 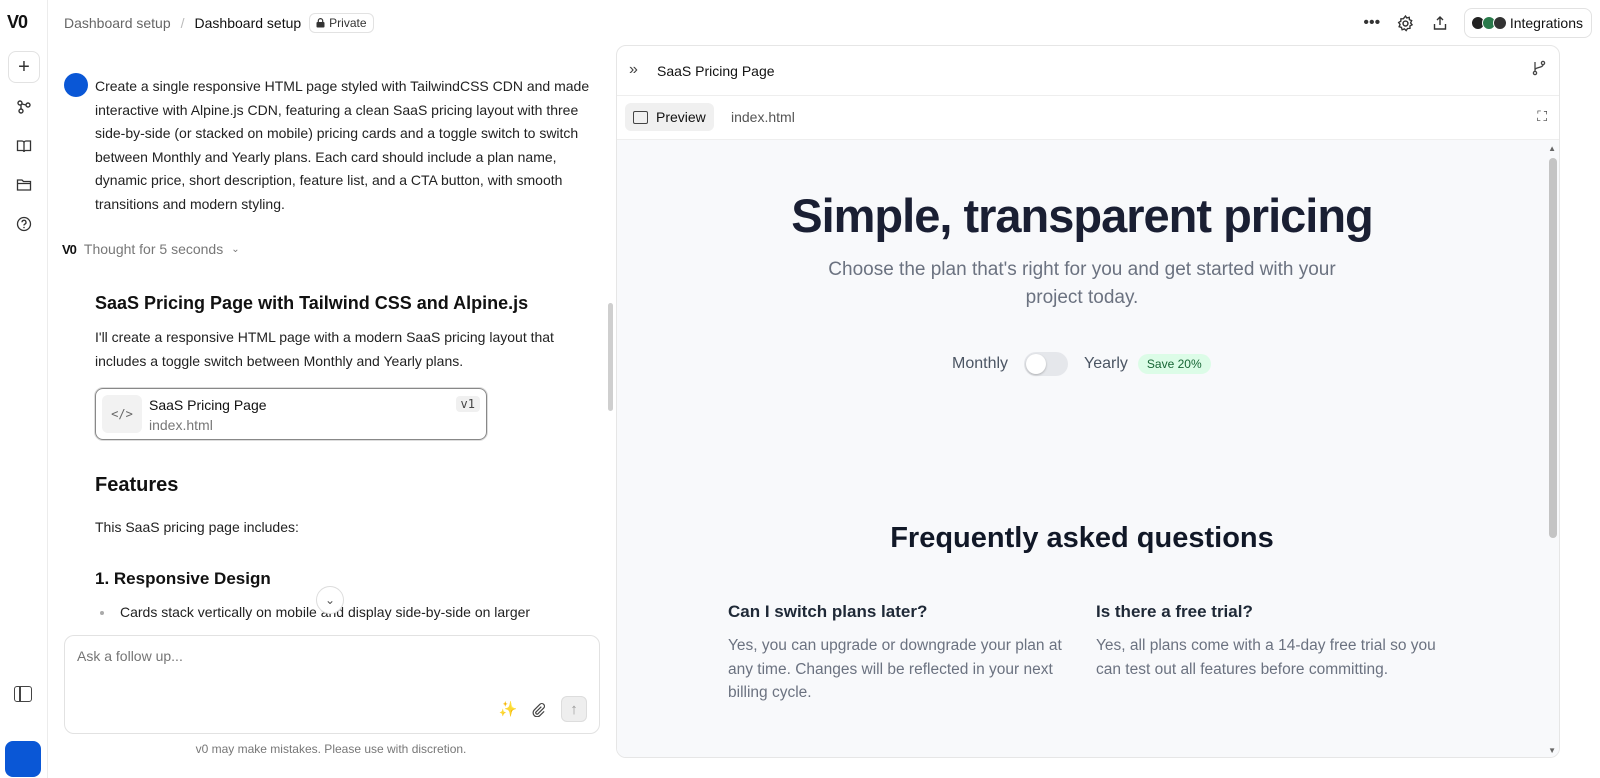 I want to click on toggle-monthly-label: Monthly, so click(x=980, y=364).